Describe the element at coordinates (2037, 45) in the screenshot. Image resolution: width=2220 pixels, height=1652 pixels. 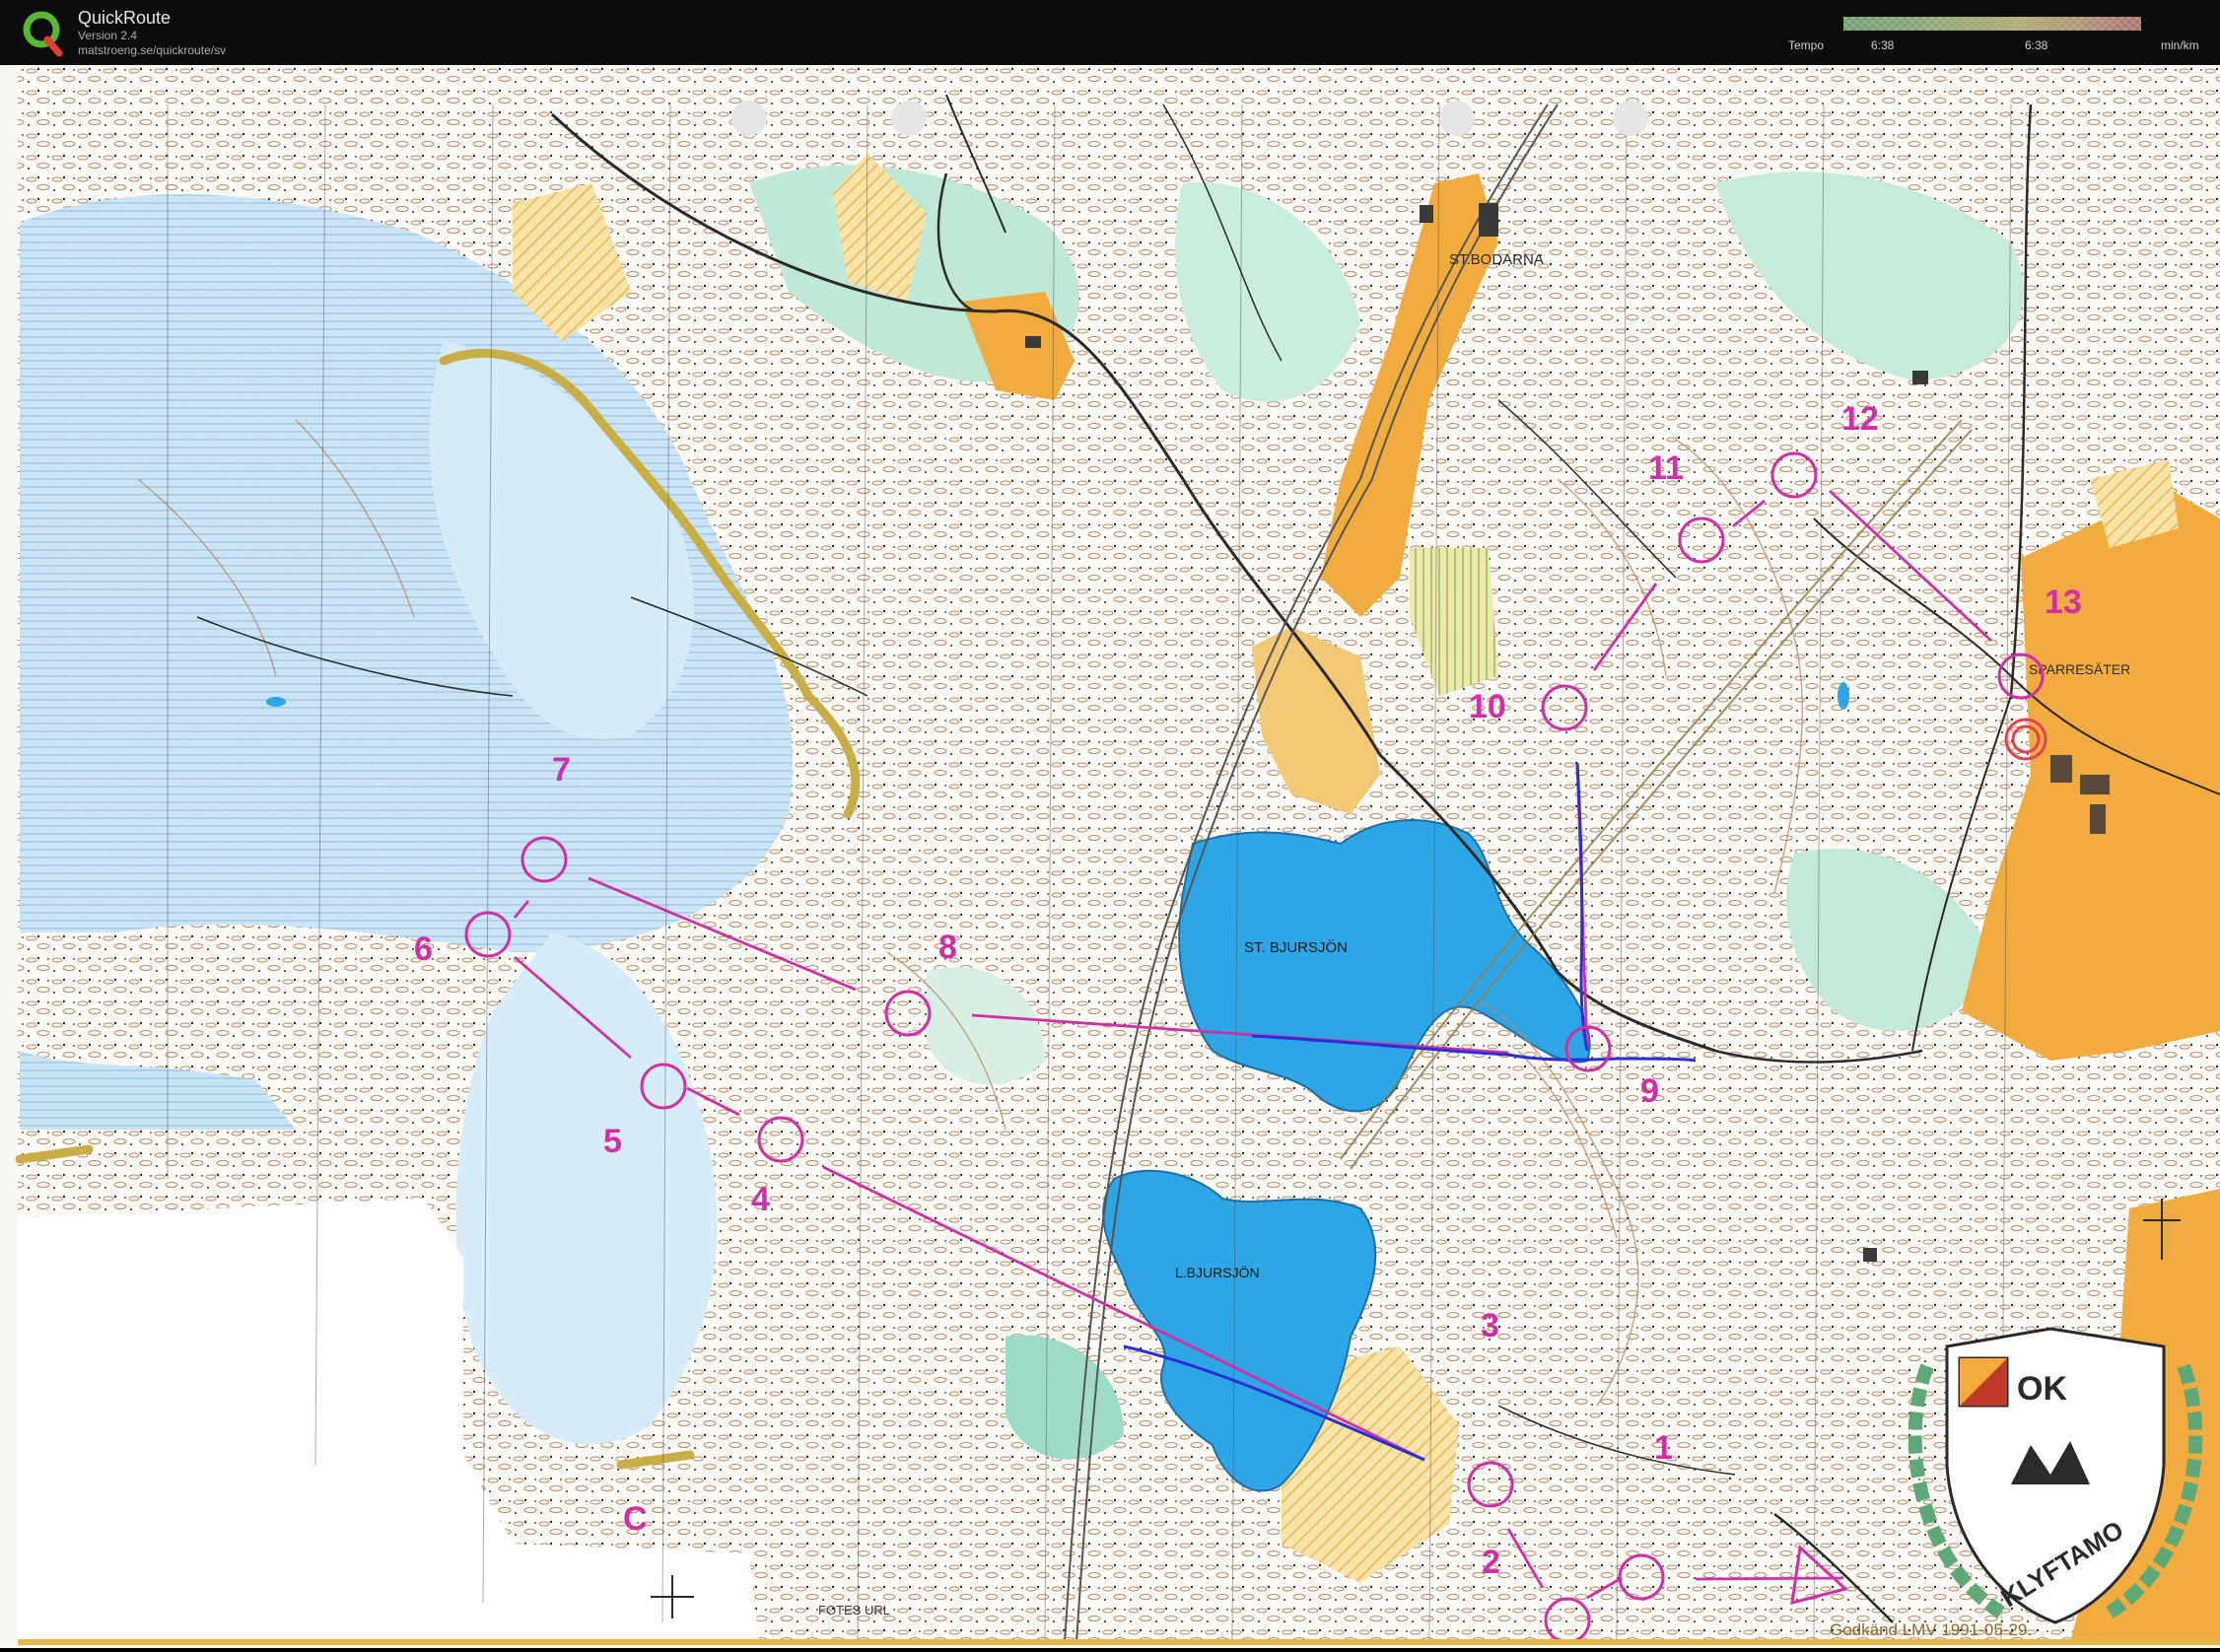
I see `tempo-scale-right: 6:38` at that location.